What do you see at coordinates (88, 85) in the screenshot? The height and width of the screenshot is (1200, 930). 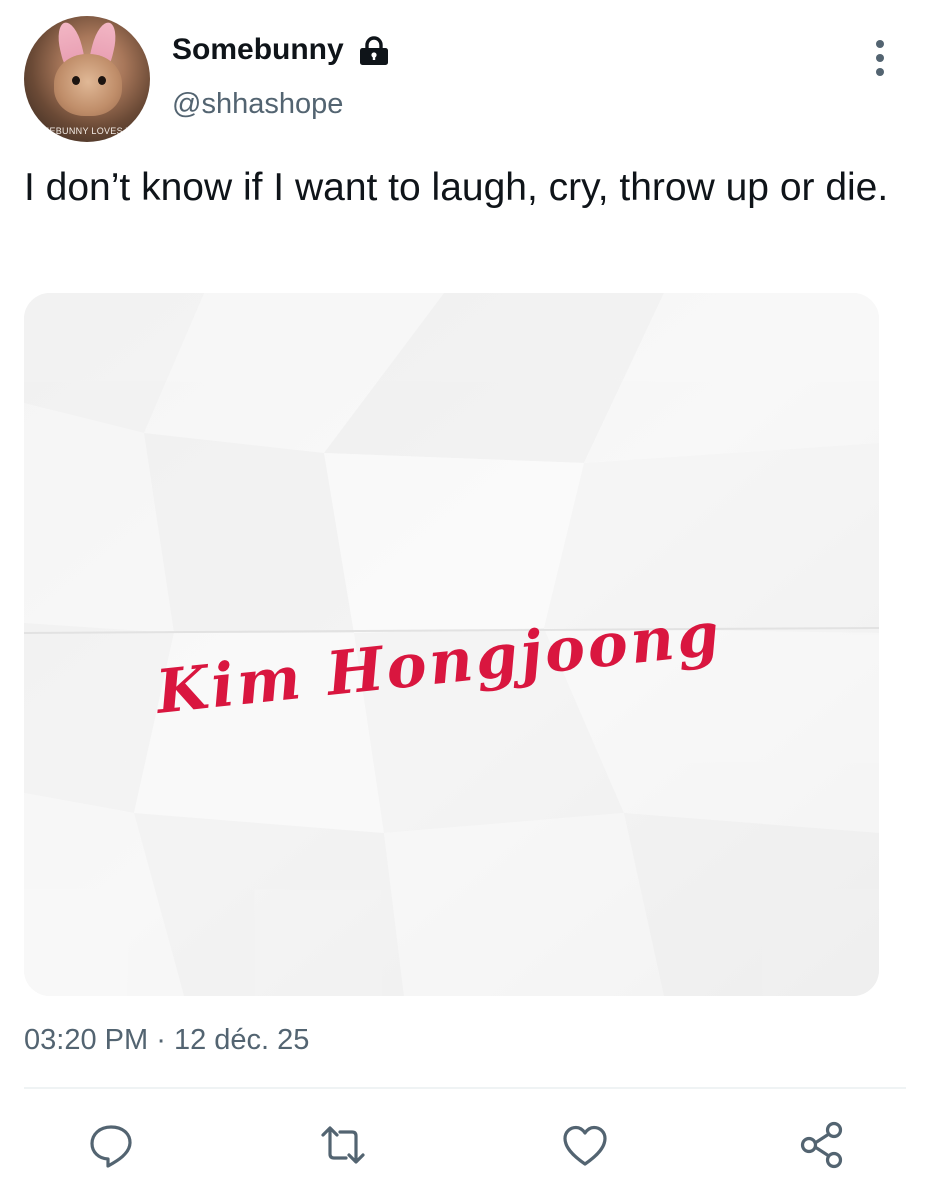 I see `bunny-head` at bounding box center [88, 85].